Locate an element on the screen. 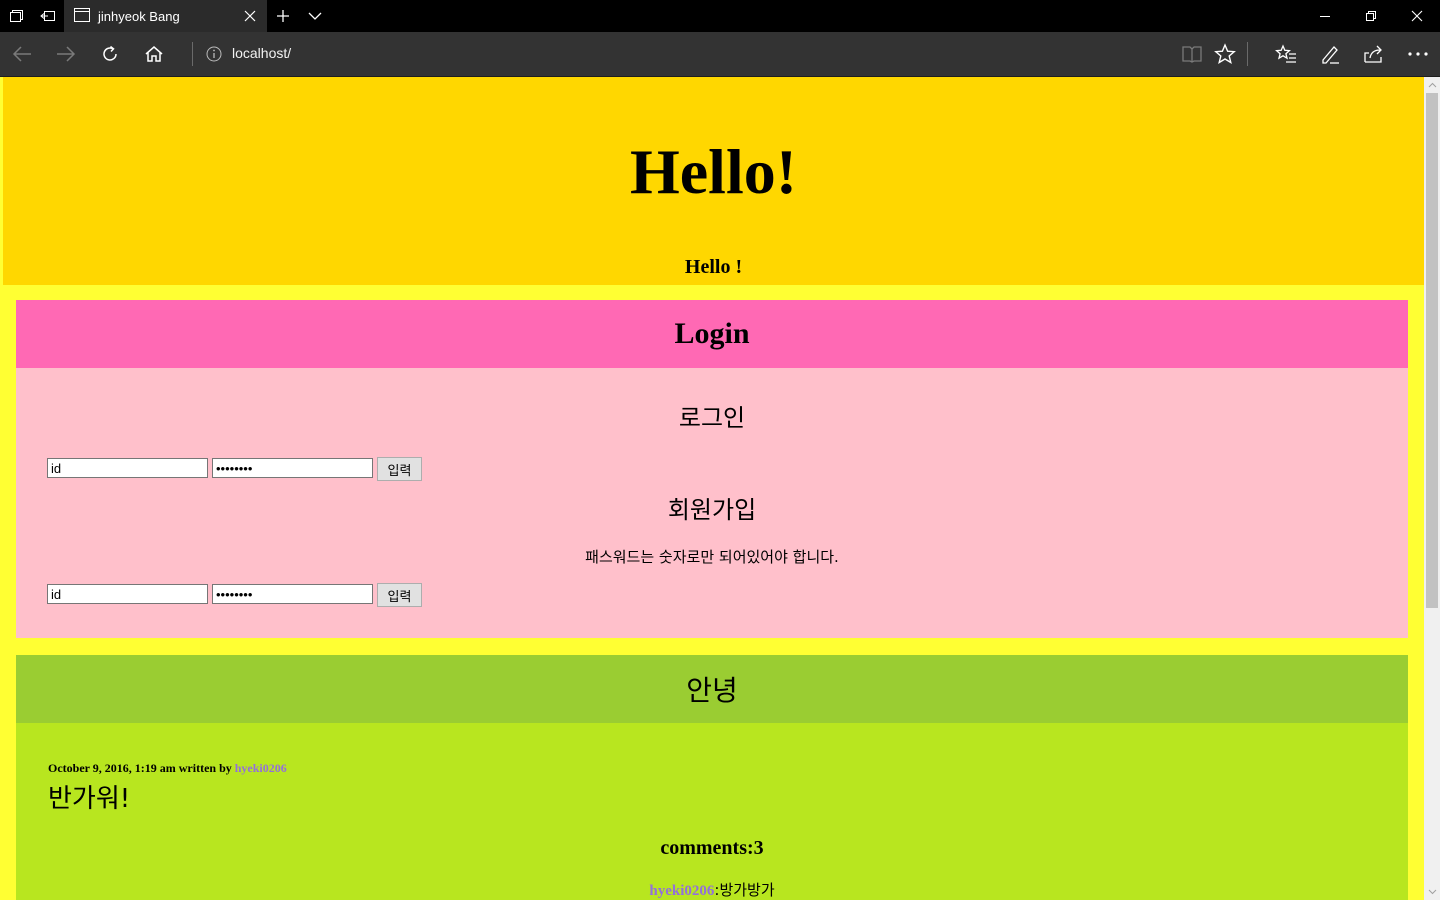  post-author-link: hyeki0206 is located at coordinates (261, 768).